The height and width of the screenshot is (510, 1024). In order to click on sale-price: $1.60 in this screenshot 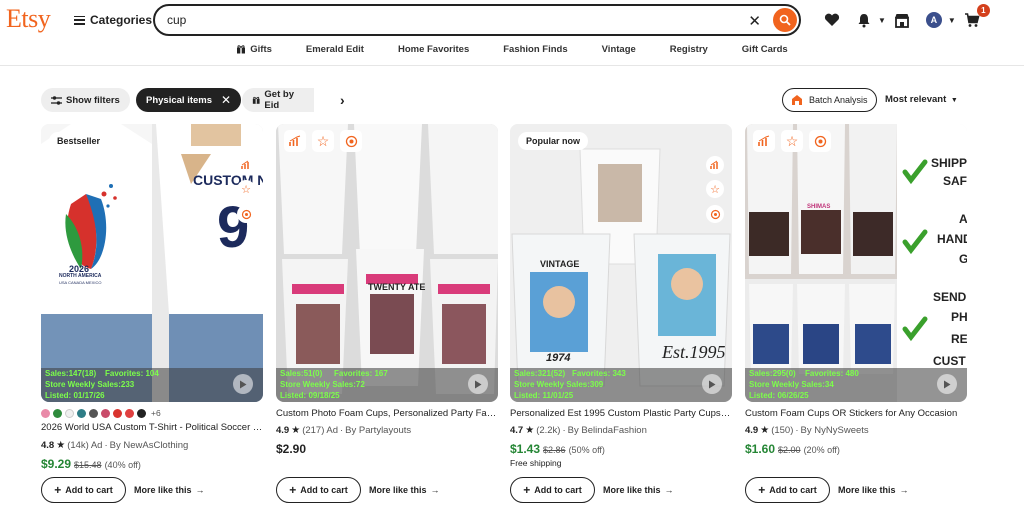, I will do `click(760, 449)`.